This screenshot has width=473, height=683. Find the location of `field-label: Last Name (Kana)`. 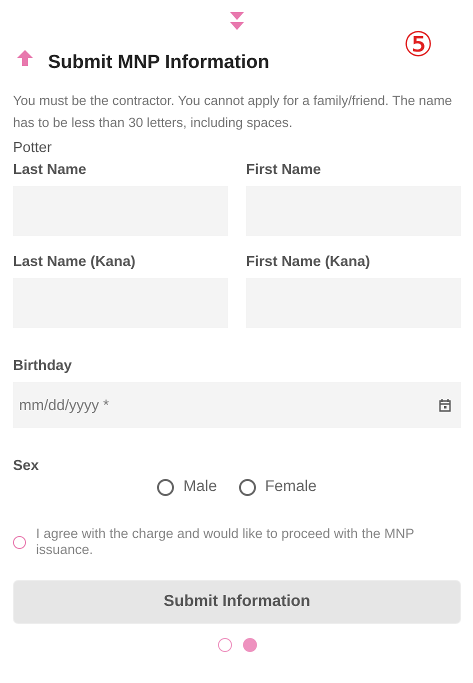

field-label: Last Name (Kana) is located at coordinates (74, 262).